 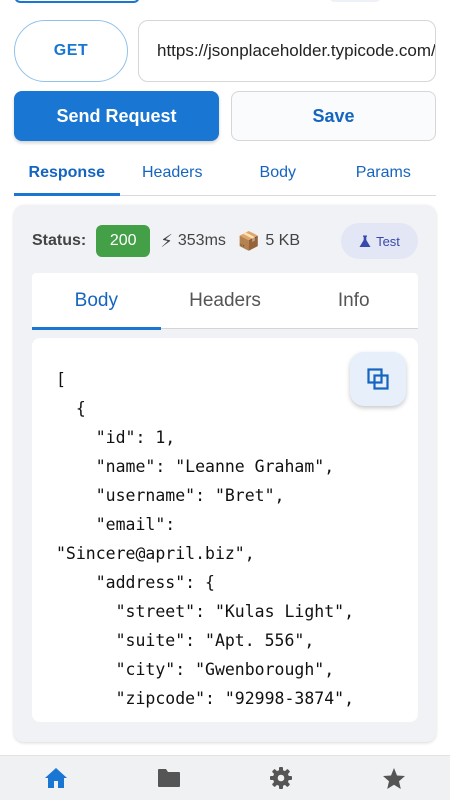 I want to click on response-time-value: 353ms, so click(x=201, y=240).